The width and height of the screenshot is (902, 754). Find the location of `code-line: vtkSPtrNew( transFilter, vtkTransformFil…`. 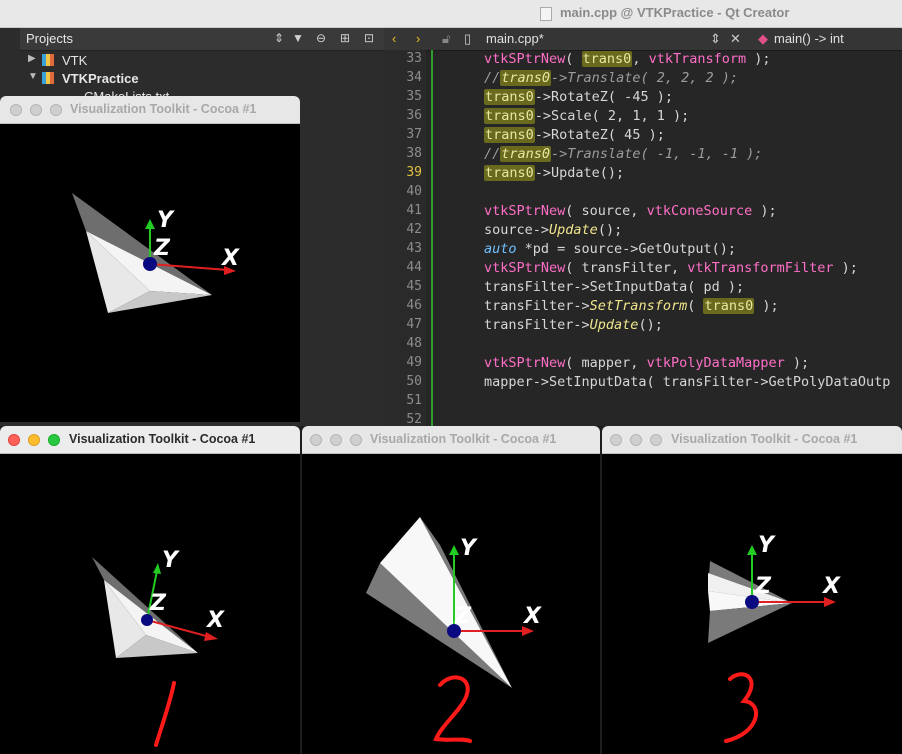

code-line: vtkSPtrNew( transFilter, vtkTransformFil… is located at coordinates (671, 268).